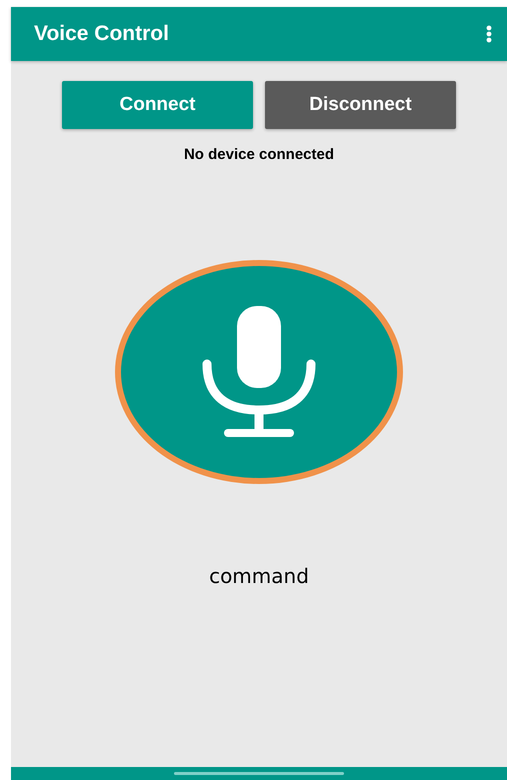 This screenshot has width=507, height=780. What do you see at coordinates (259, 576) in the screenshot?
I see `command-text: command` at bounding box center [259, 576].